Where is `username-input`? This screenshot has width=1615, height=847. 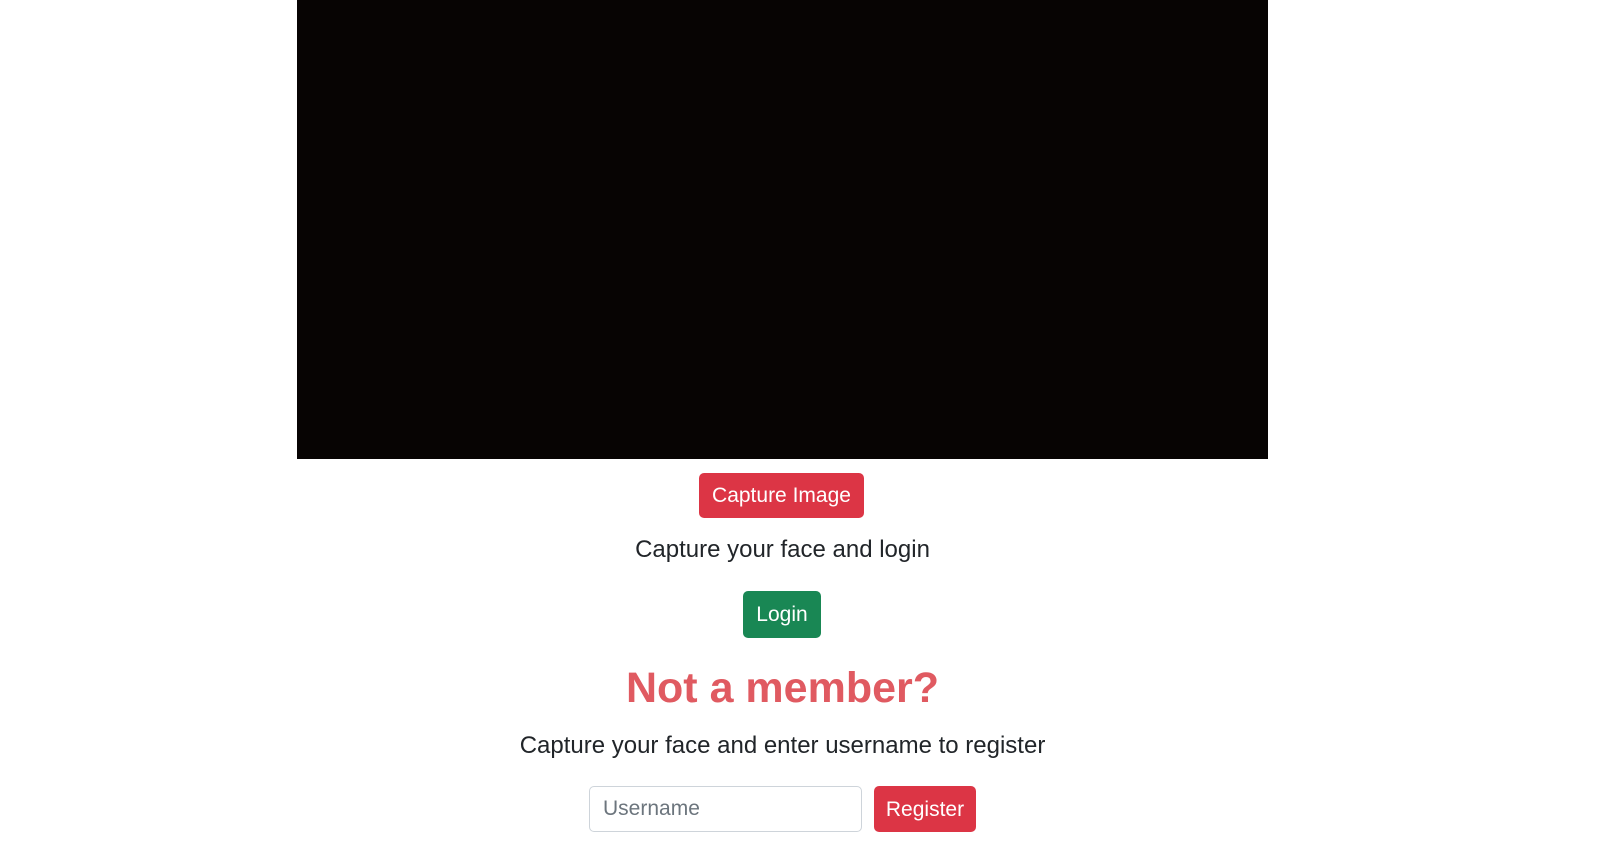 username-input is located at coordinates (725, 809).